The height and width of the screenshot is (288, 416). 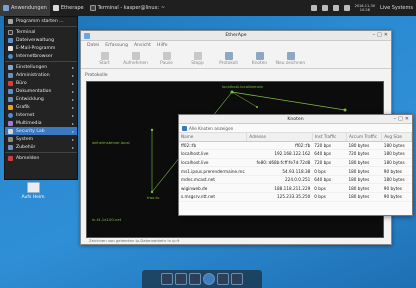 What do you see at coordinates (335, 8) in the screenshot?
I see `battery-icon` at bounding box center [335, 8].